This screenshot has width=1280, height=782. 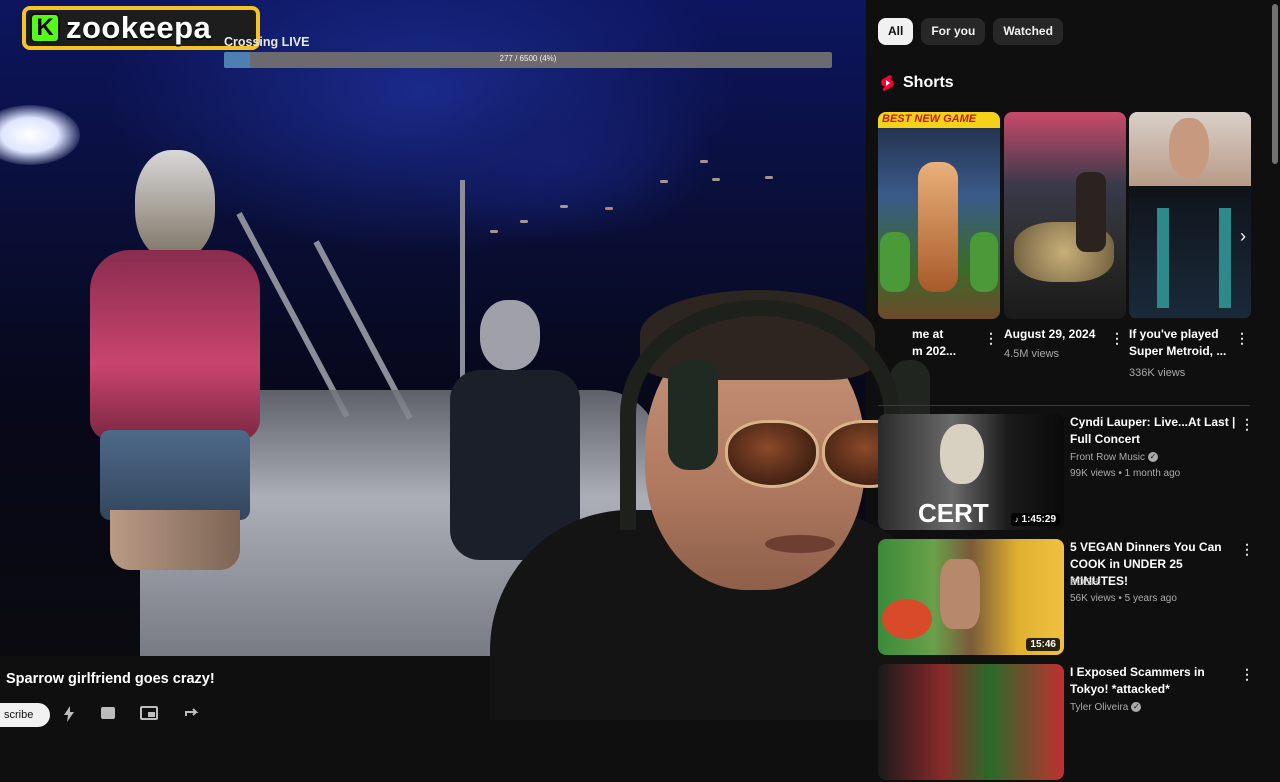 What do you see at coordinates (928, 82) in the screenshot?
I see `shorts-label: Shorts` at bounding box center [928, 82].